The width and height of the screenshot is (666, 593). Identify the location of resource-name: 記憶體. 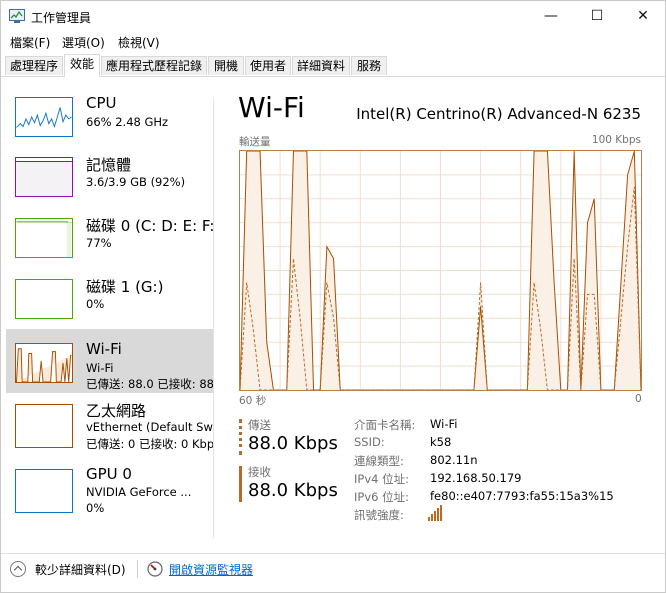
(109, 165).